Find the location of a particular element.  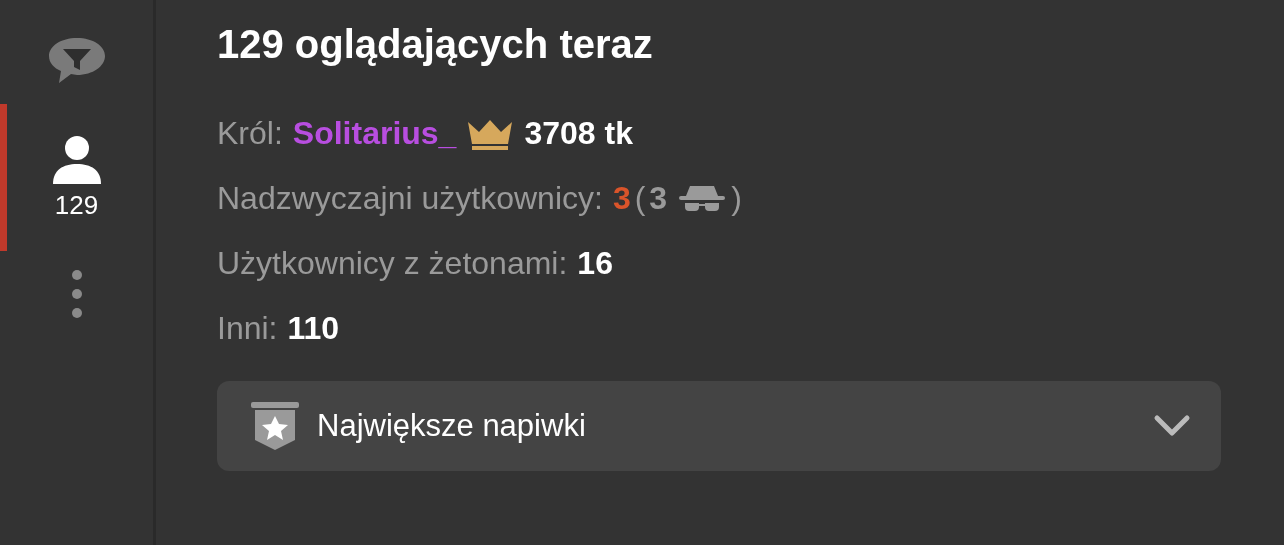

badge-star-icon is located at coordinates (275, 426).